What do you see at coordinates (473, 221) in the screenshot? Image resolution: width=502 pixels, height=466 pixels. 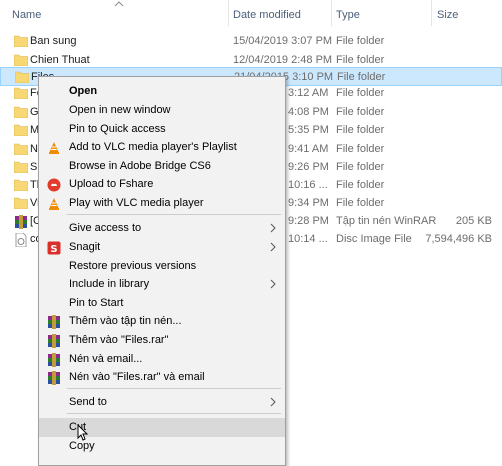 I see `file-size: 205 KB` at bounding box center [473, 221].